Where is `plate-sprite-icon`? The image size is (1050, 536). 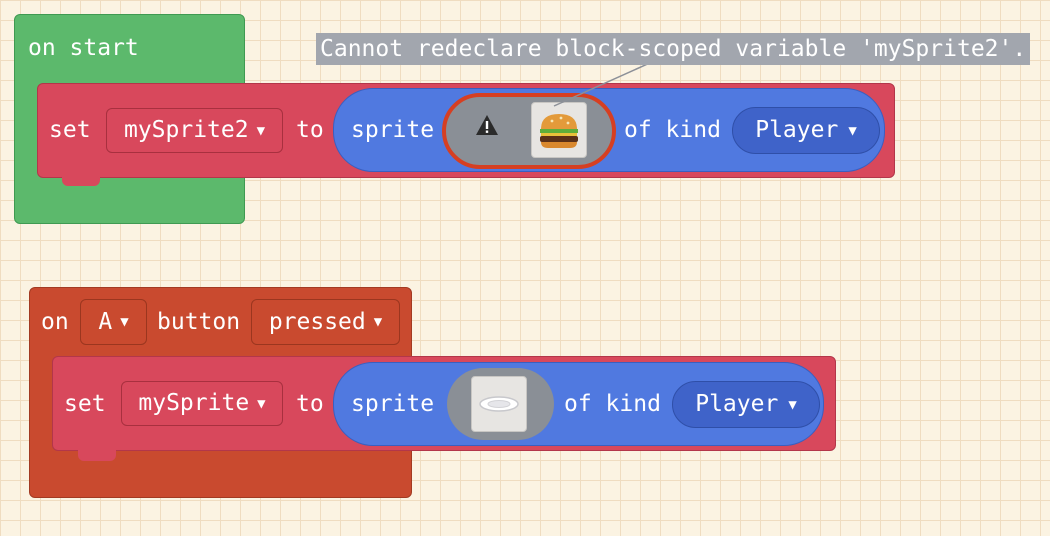 plate-sprite-icon is located at coordinates (499, 404).